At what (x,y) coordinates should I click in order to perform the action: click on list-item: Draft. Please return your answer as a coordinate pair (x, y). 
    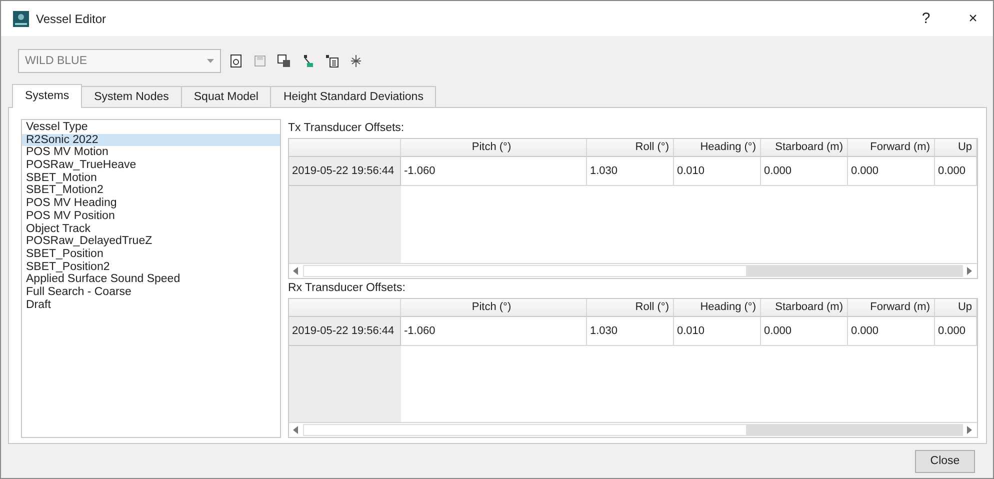
    Looking at the image, I should click on (151, 305).